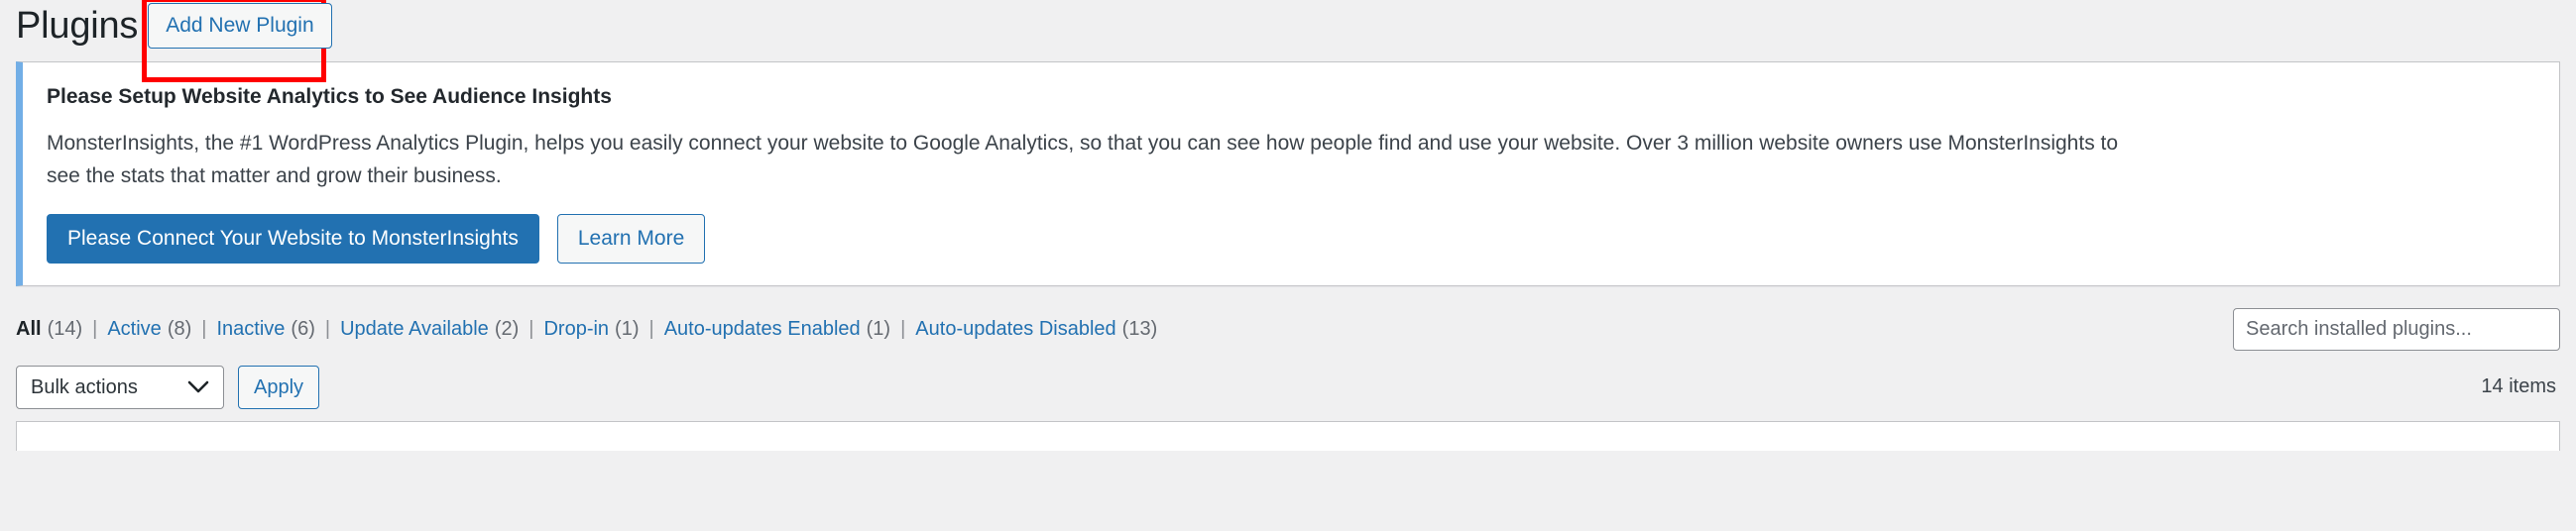  I want to click on page-title: Plugins, so click(78, 26).